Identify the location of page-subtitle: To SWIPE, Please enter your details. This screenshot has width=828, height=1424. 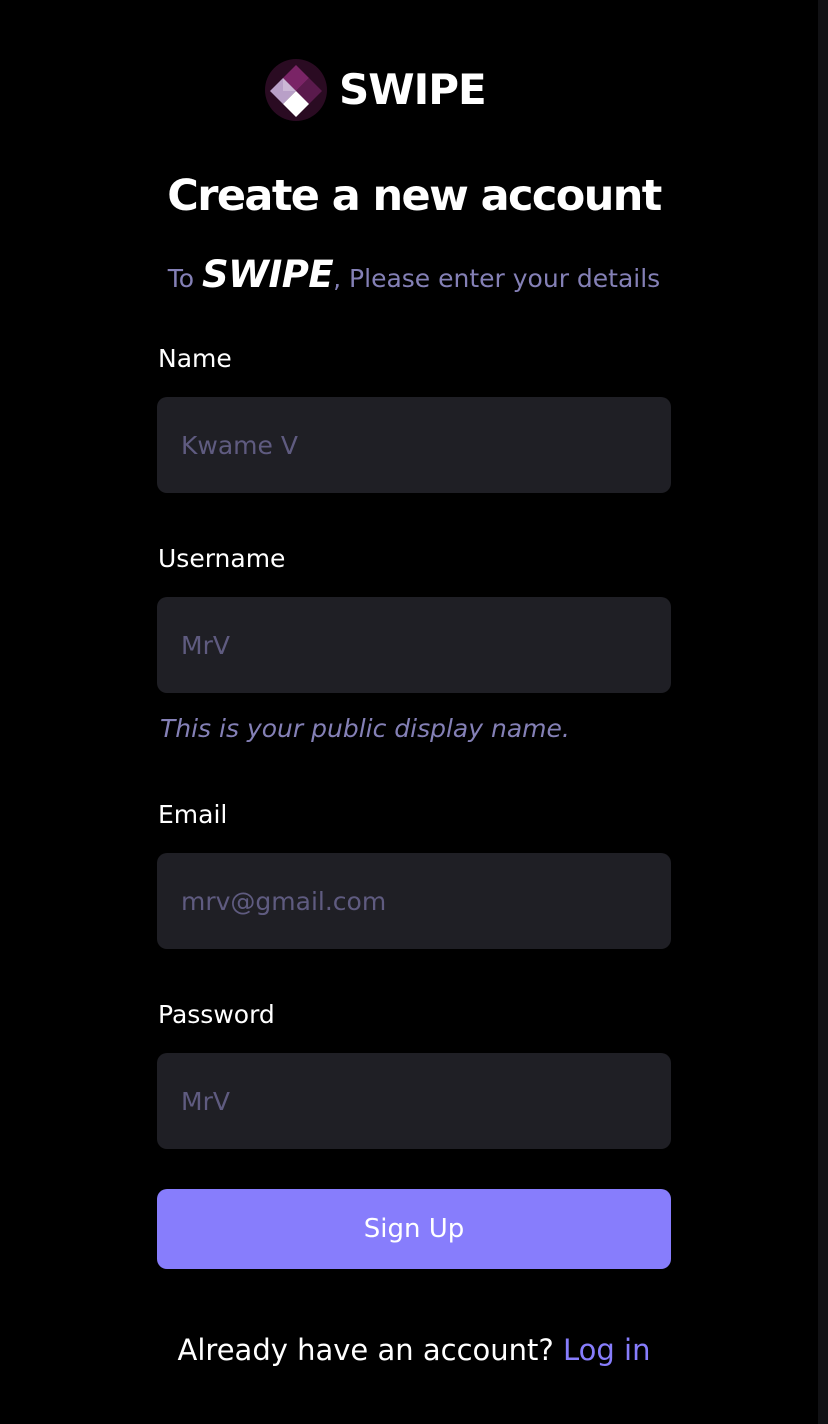
(414, 277).